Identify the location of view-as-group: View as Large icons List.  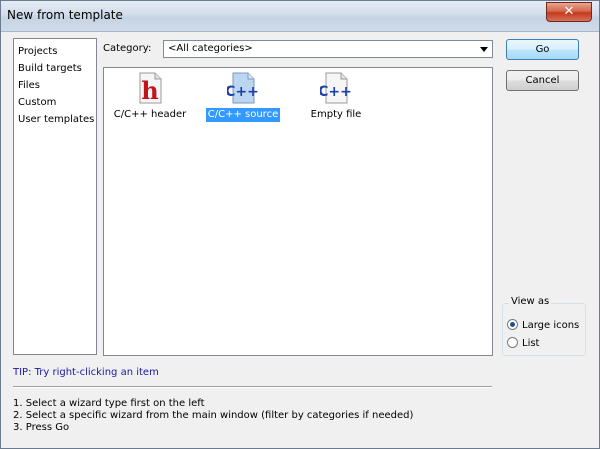
(544, 326).